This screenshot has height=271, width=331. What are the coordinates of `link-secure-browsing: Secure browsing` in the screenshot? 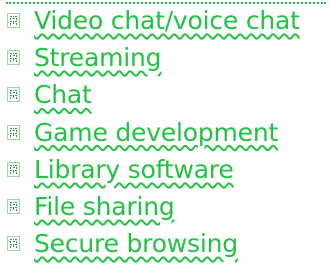 It's located at (136, 244).